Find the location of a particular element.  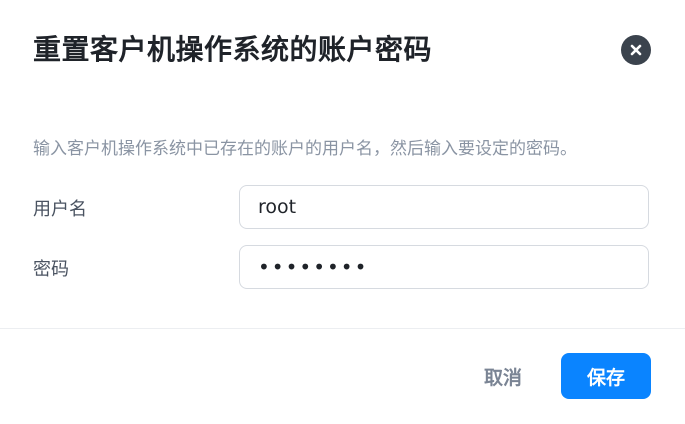

username-input is located at coordinates (444, 207).